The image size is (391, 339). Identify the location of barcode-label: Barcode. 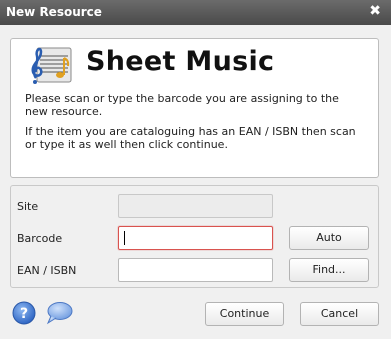
(40, 238).